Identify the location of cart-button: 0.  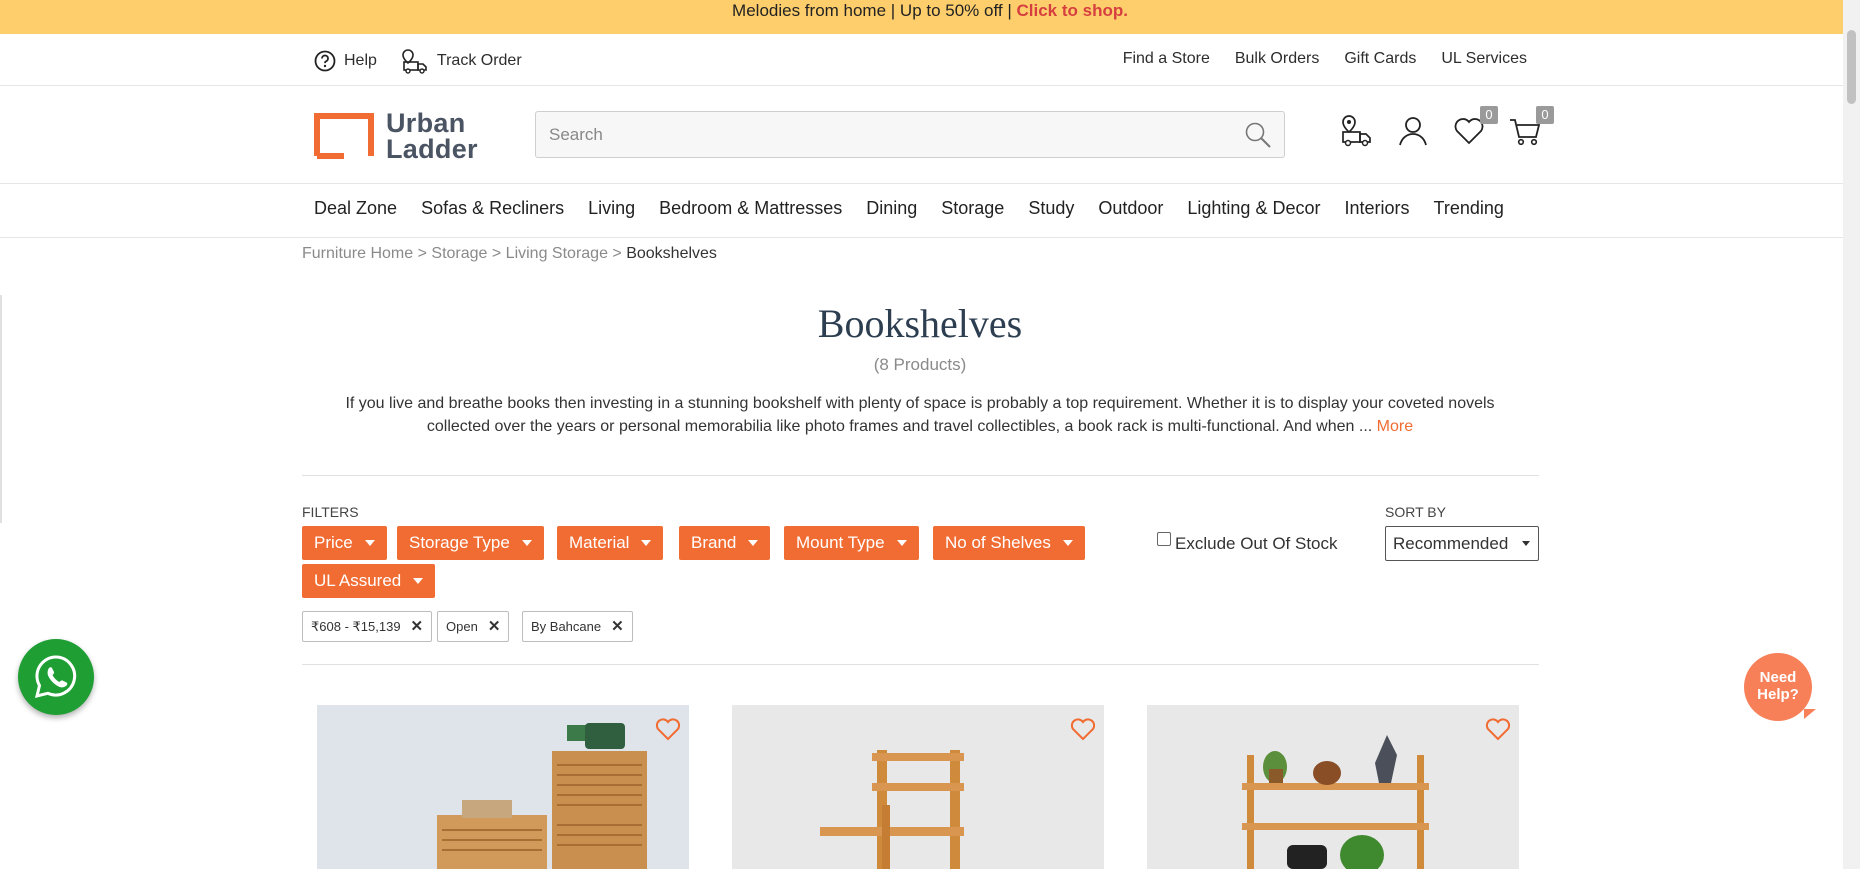
(1531, 127).